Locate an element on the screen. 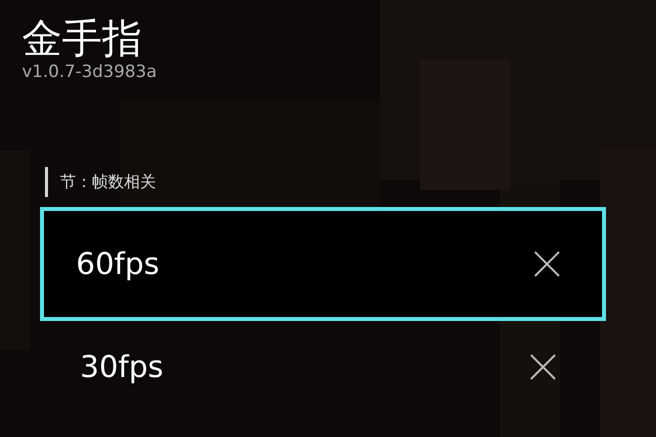 The width and height of the screenshot is (656, 437). section-label: 节：帧数相关 is located at coordinates (108, 182).